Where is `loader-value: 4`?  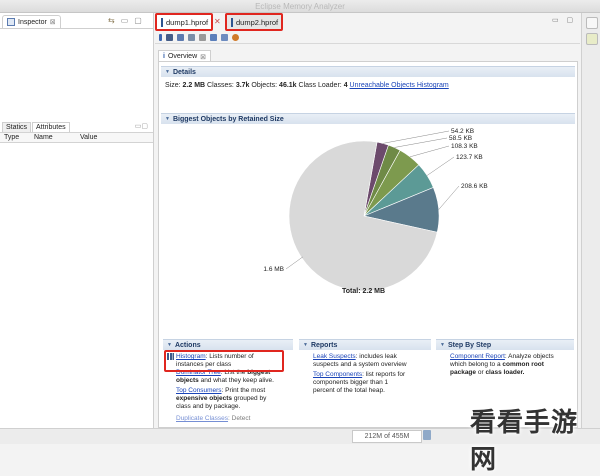 loader-value: 4 is located at coordinates (345, 85).